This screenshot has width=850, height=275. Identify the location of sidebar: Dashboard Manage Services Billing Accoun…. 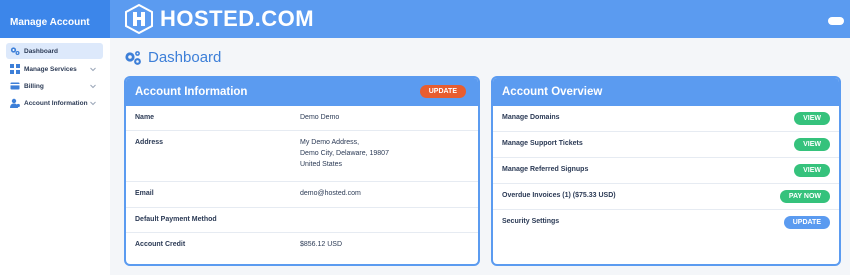
(55, 156).